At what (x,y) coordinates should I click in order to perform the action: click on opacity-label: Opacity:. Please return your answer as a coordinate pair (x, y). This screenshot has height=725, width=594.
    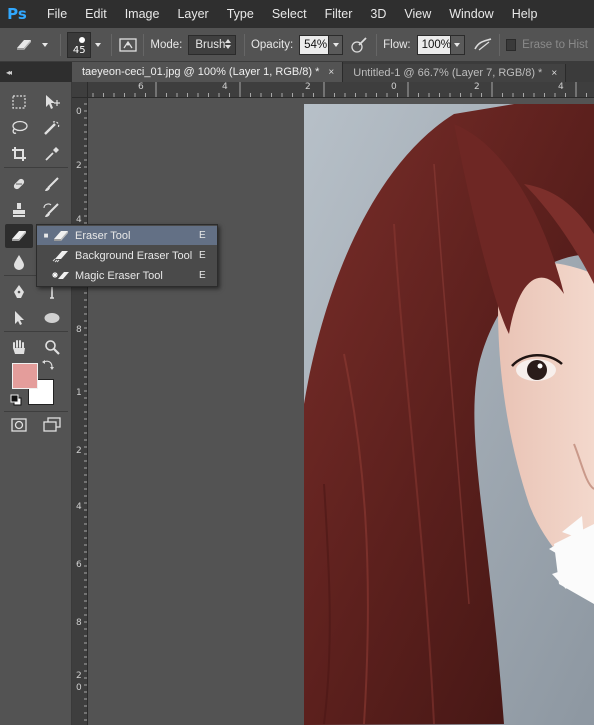
    Looking at the image, I should click on (272, 44).